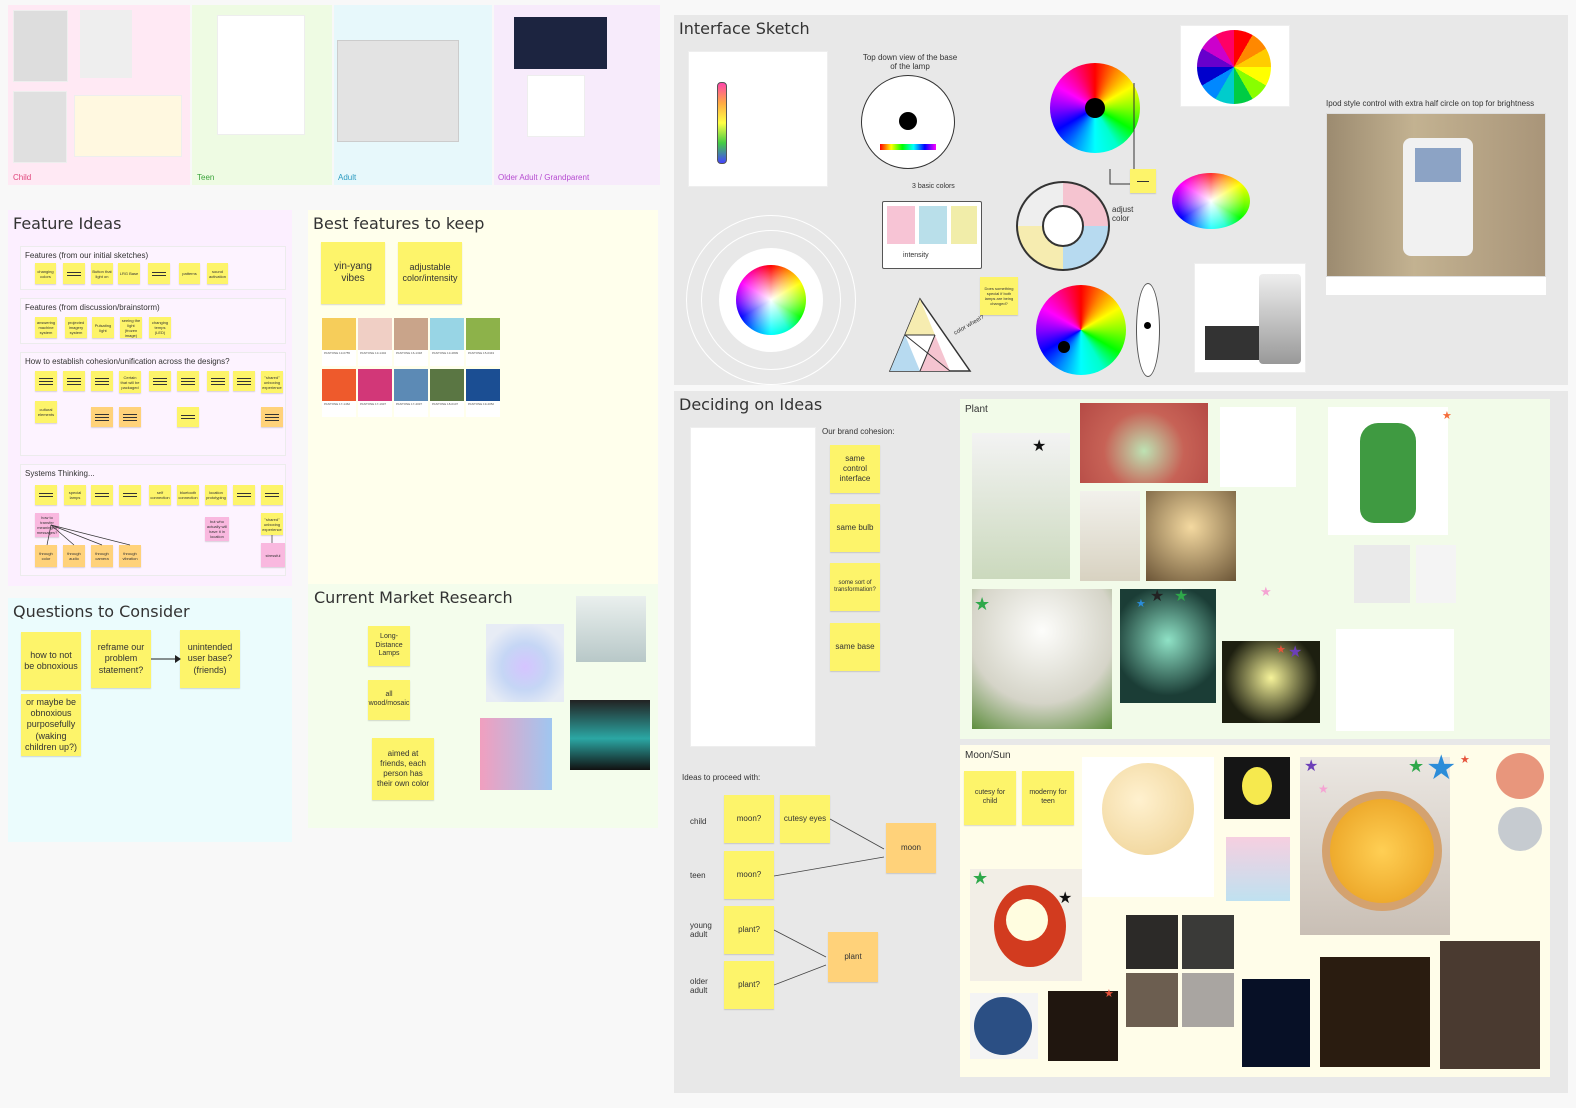  Describe the element at coordinates (389, 646) in the screenshot. I see `sticky-note: Long-Distance Lamps` at that location.